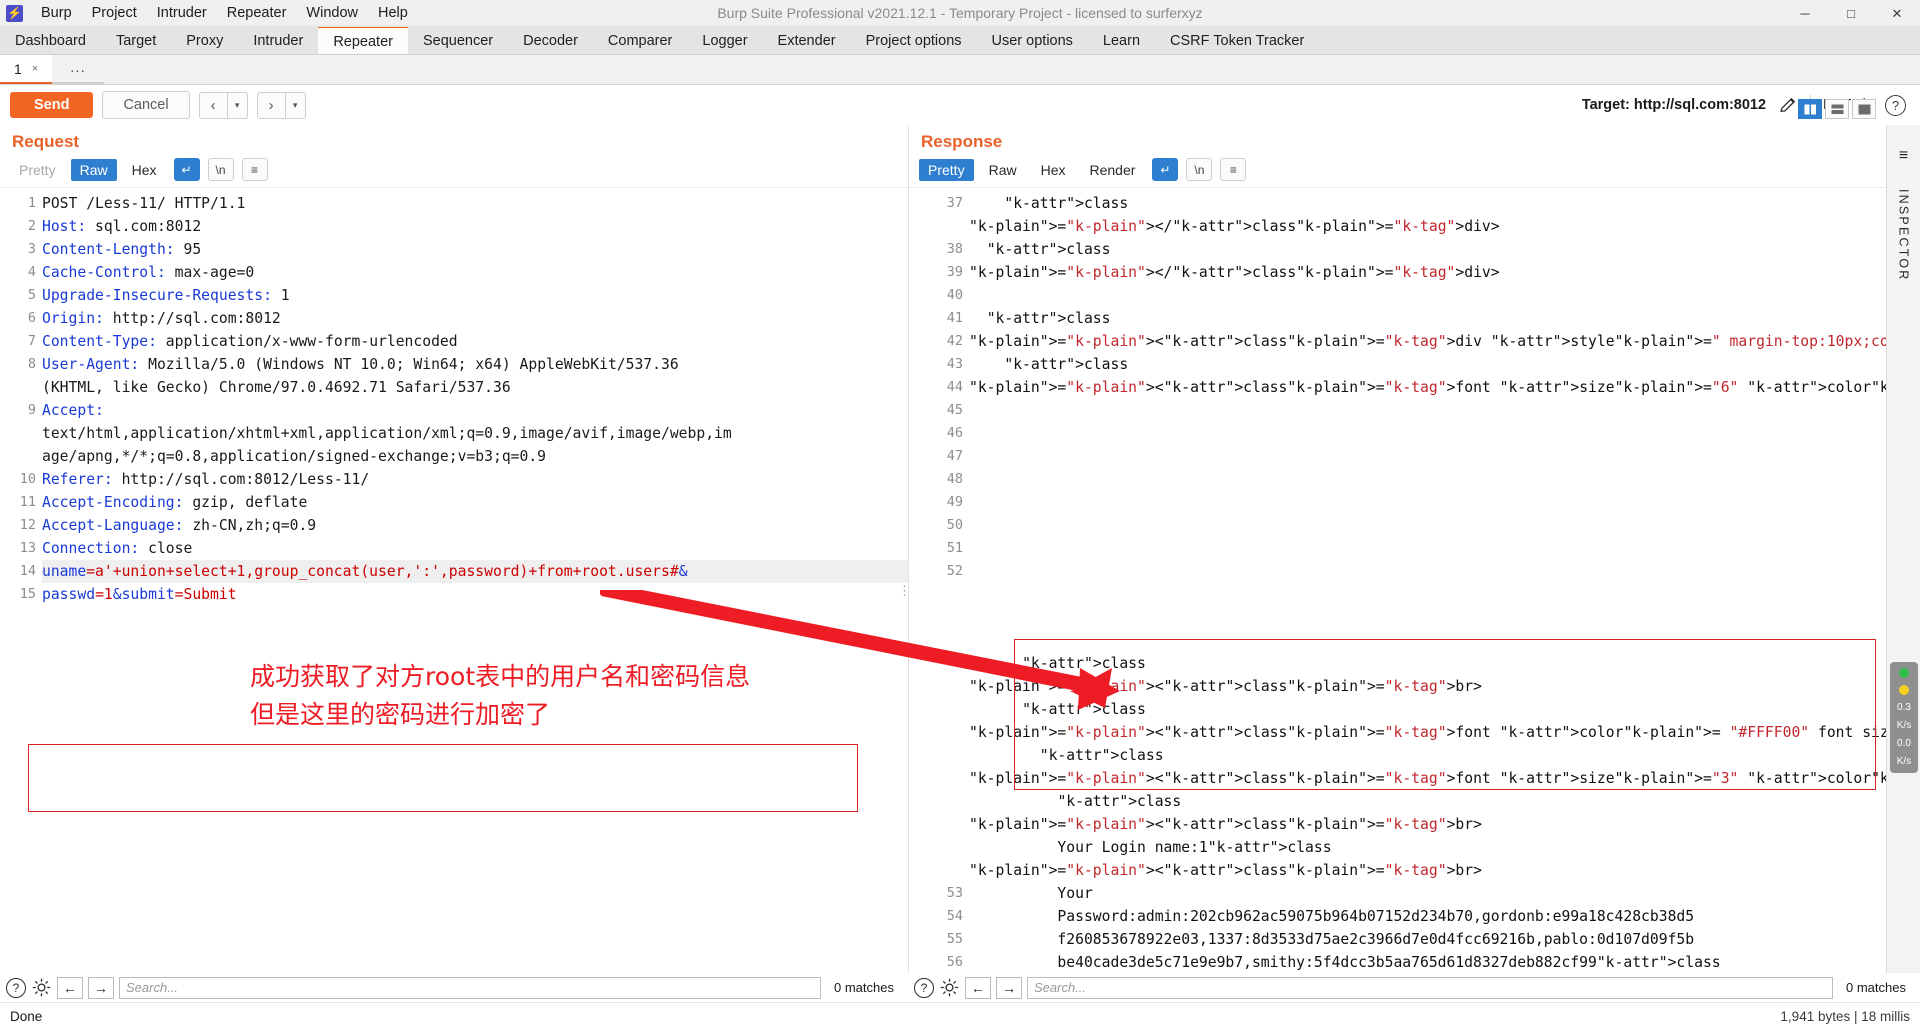 This screenshot has width=1920, height=1030. What do you see at coordinates (271, 105) in the screenshot?
I see `history-forward-button: ›` at bounding box center [271, 105].